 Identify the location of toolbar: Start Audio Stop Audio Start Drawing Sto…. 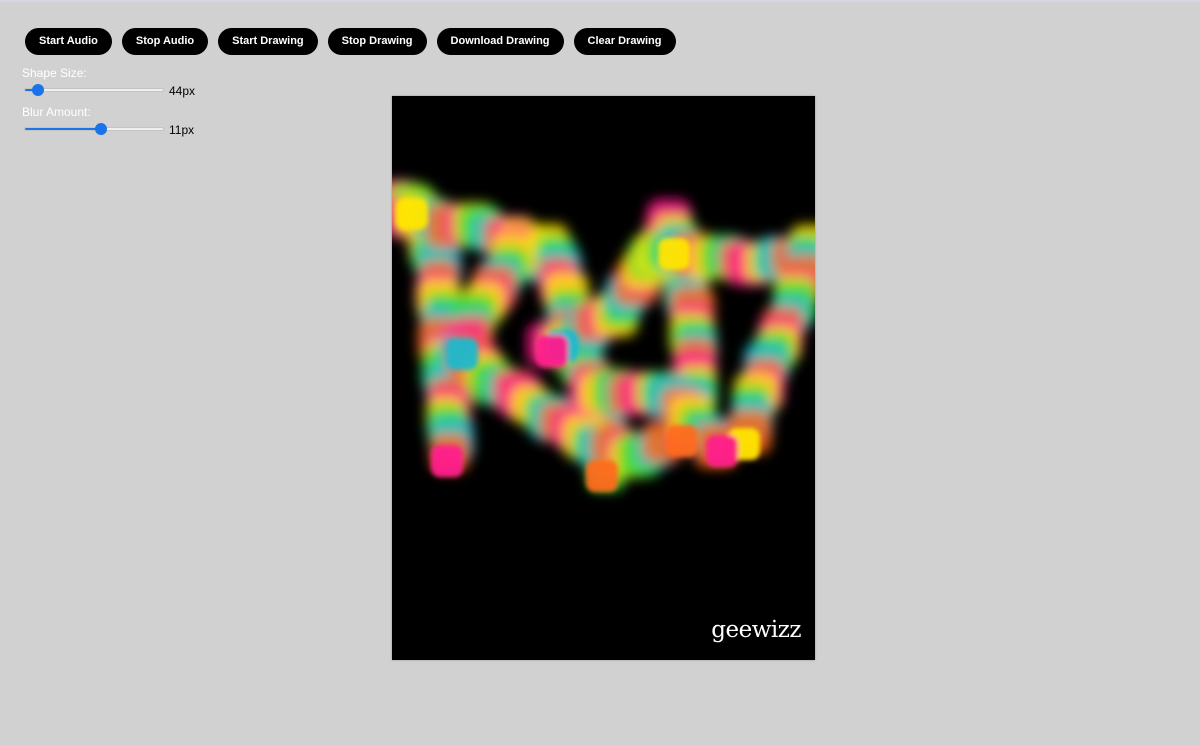
(350, 41).